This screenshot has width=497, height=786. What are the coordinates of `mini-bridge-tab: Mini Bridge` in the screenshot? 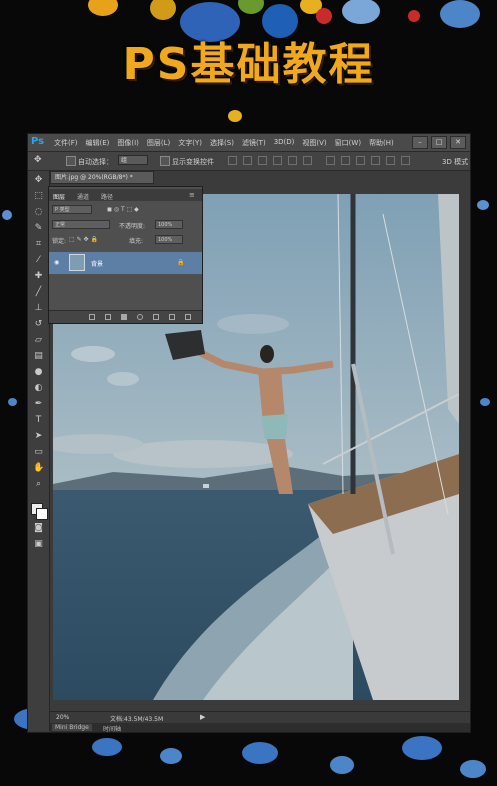 It's located at (72, 727).